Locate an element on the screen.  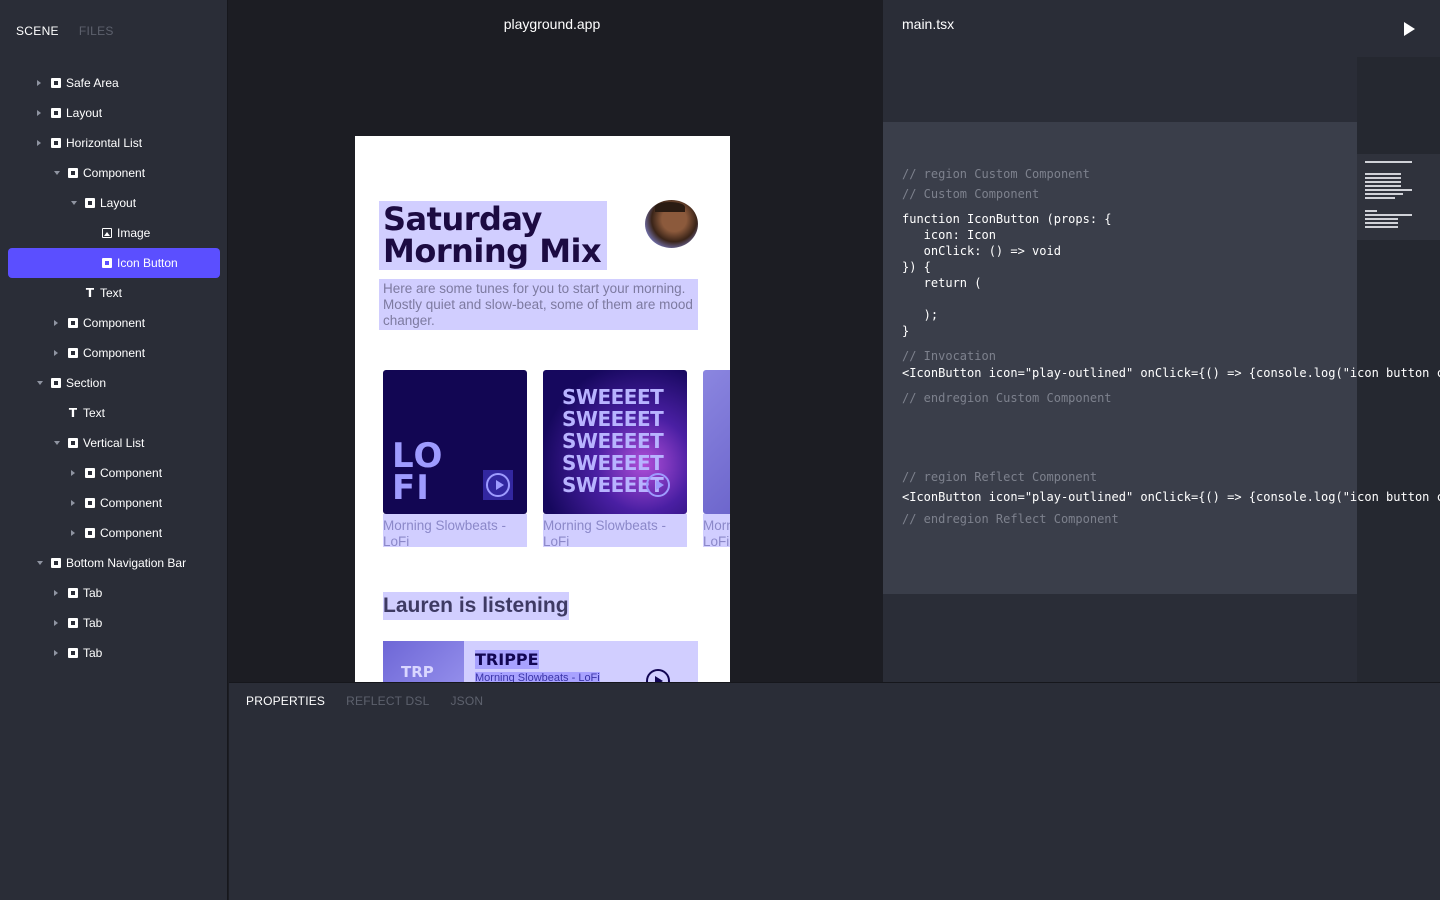
code-line: return ( is located at coordinates (942, 283).